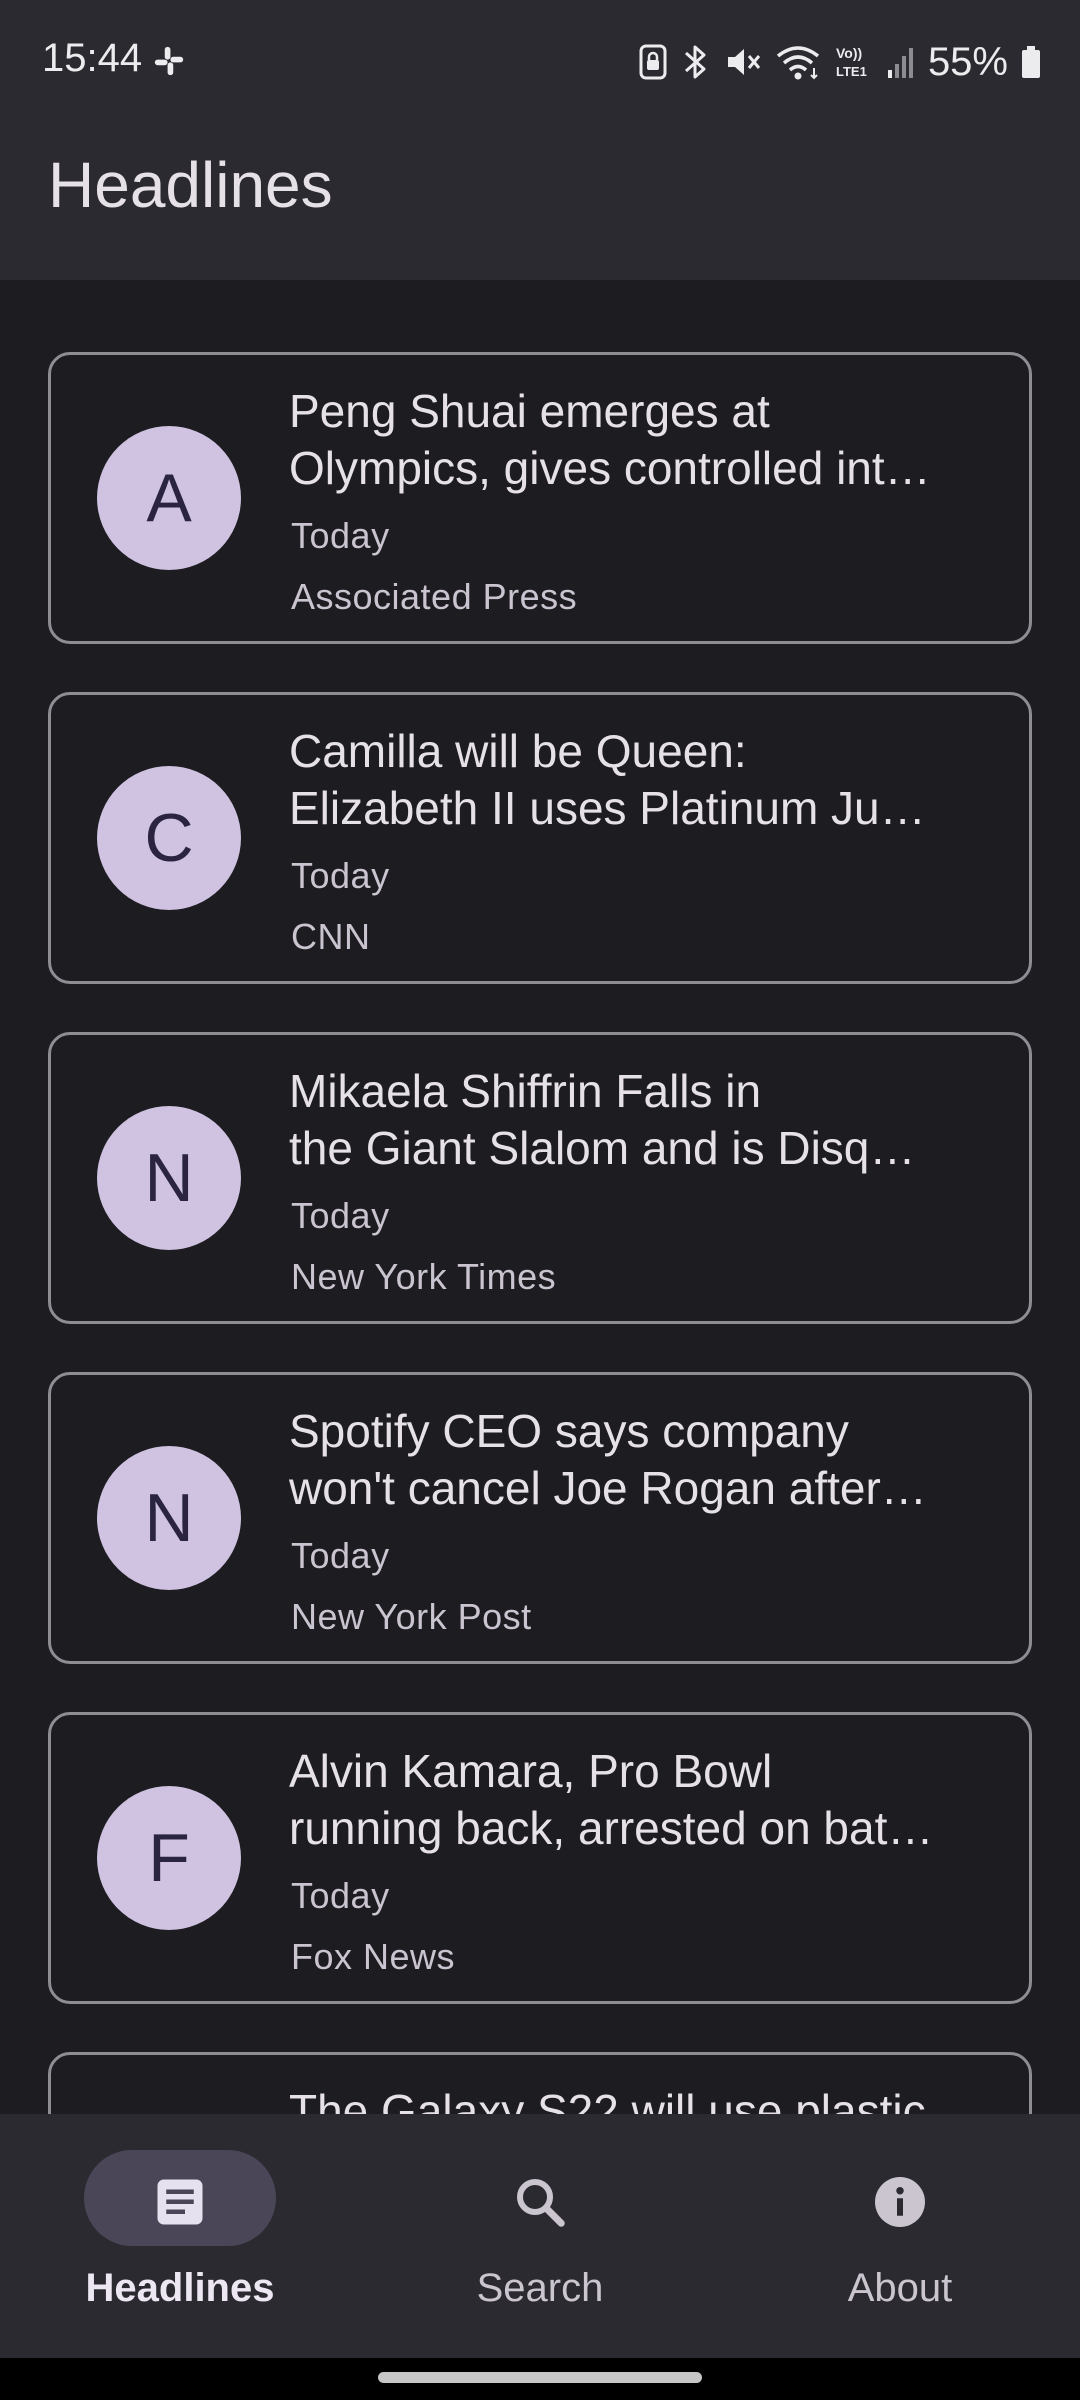 The height and width of the screenshot is (2400, 1080). I want to click on battery-percent: 55%, so click(967, 61).